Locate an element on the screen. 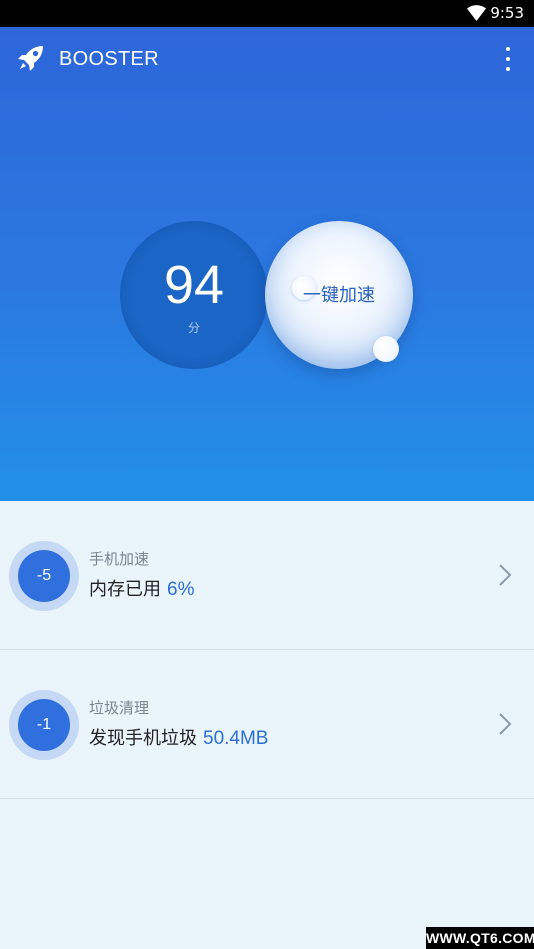  task-badge: -1 is located at coordinates (44, 725).